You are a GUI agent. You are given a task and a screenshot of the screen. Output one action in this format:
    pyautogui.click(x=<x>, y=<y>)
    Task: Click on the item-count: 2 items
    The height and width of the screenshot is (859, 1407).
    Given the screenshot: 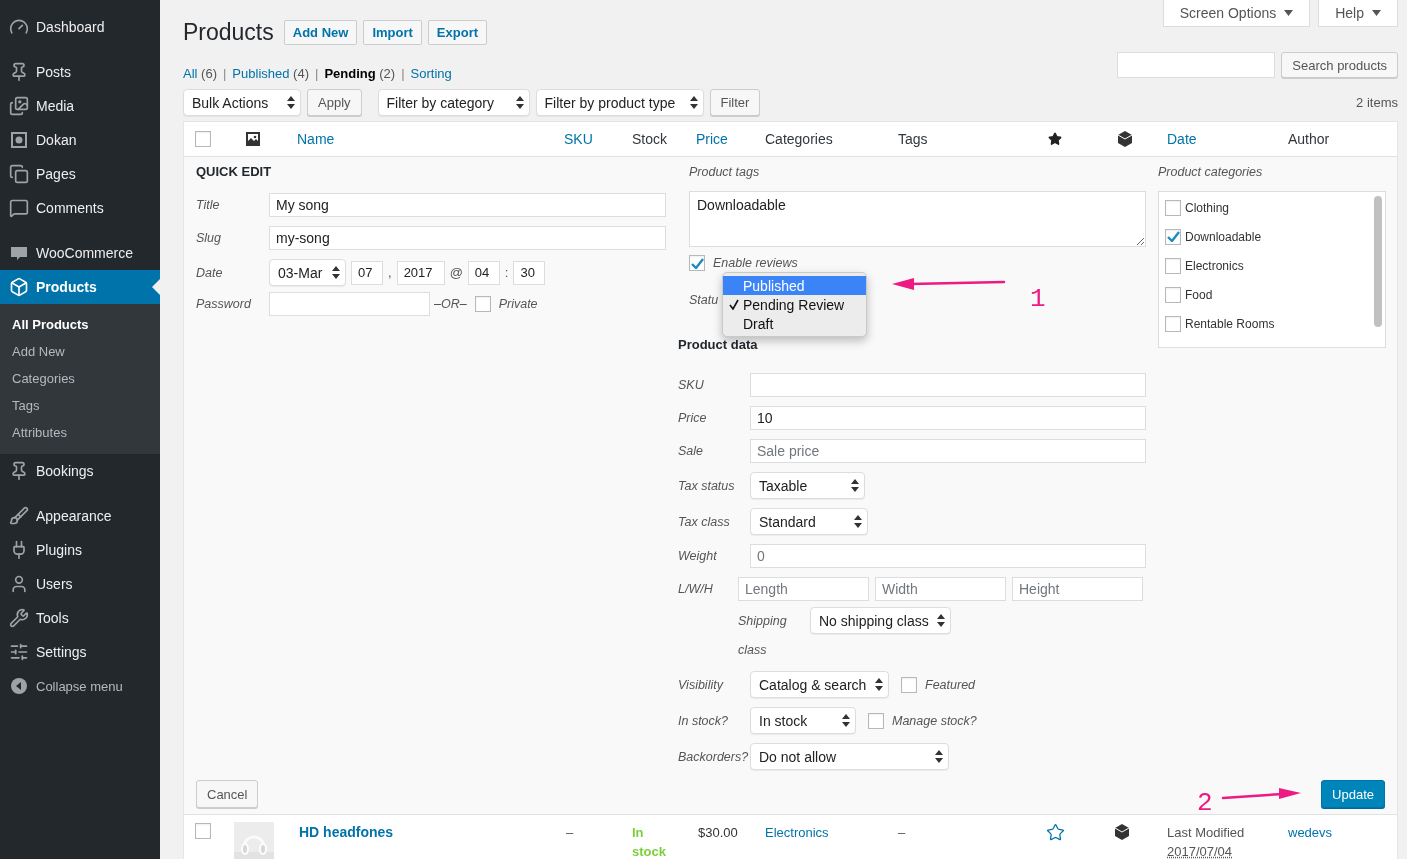 What is the action you would take?
    pyautogui.click(x=1377, y=102)
    